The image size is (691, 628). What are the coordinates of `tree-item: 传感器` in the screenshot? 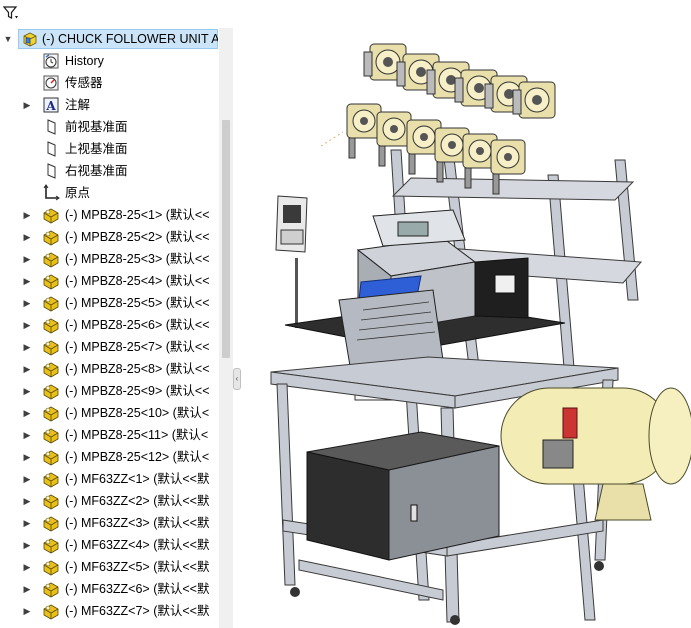 It's located at (110, 83).